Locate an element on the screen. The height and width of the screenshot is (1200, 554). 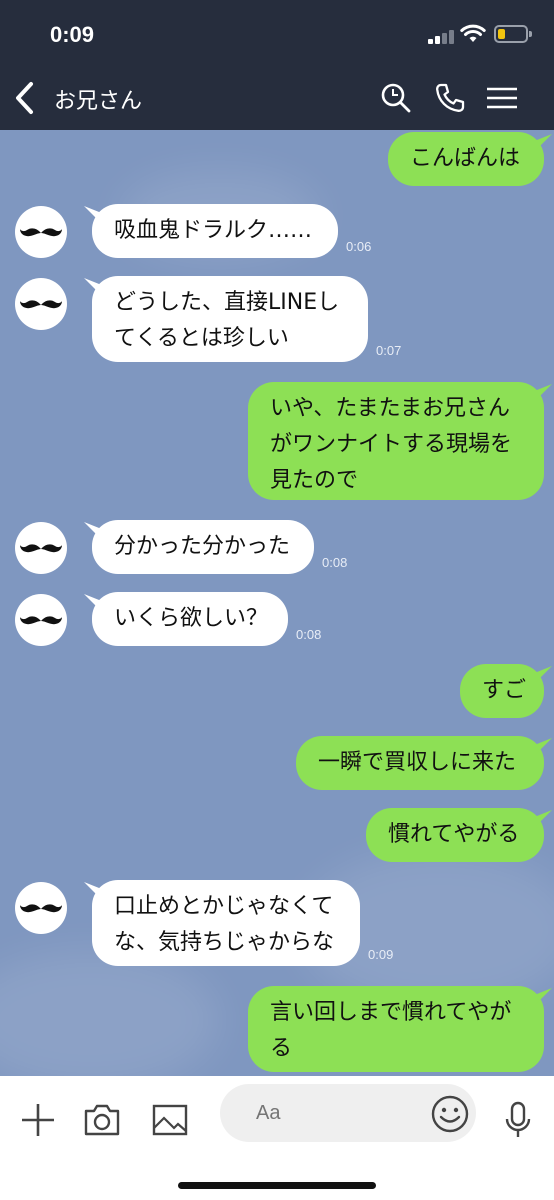
chat-header: 0:09 お兄さん is located at coordinates (277, 65).